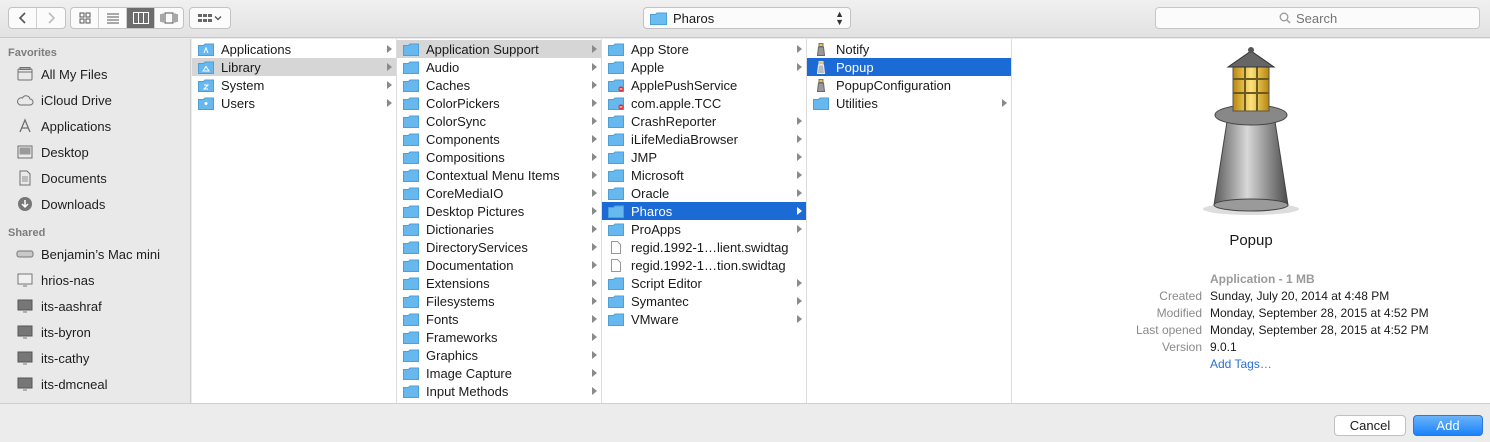 This screenshot has height=442, width=1490. What do you see at coordinates (704, 103) in the screenshot?
I see `list-item: com.apple.TCC` at bounding box center [704, 103].